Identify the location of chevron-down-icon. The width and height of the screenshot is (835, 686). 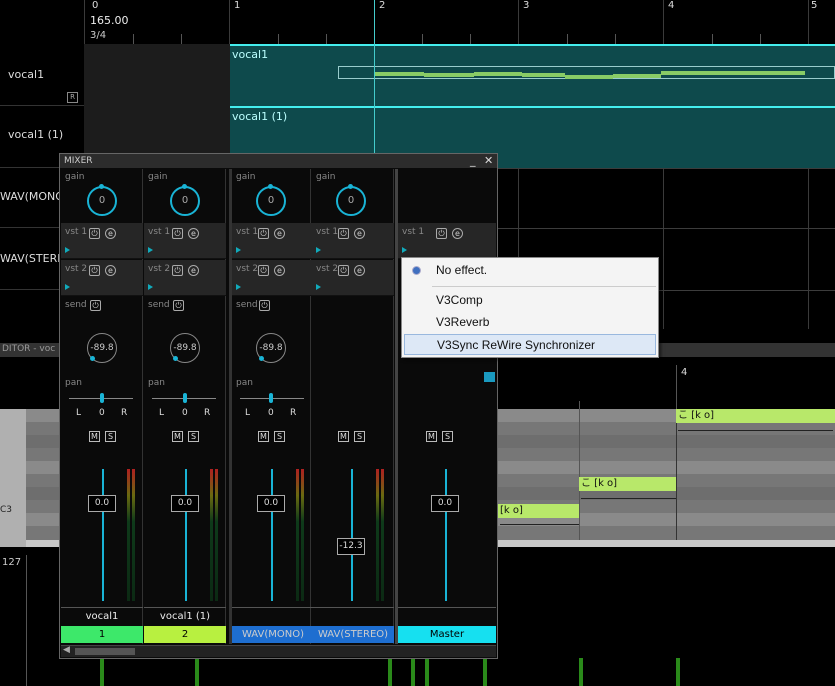
(489, 377).